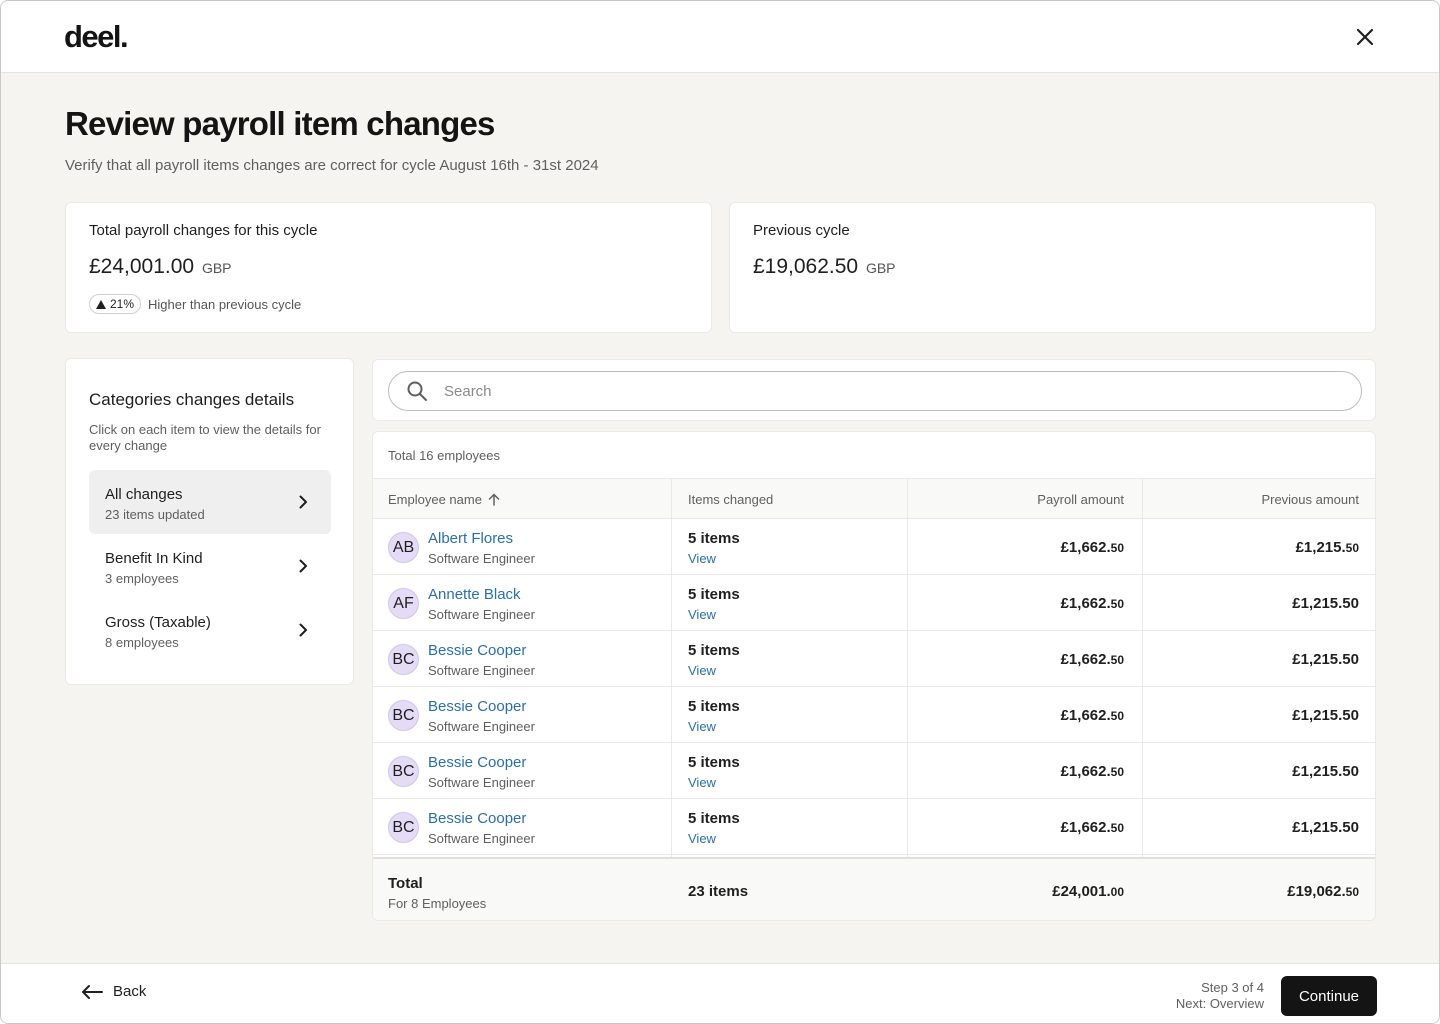 This screenshot has width=1440, height=1024. I want to click on back-button: Back, so click(113, 991).